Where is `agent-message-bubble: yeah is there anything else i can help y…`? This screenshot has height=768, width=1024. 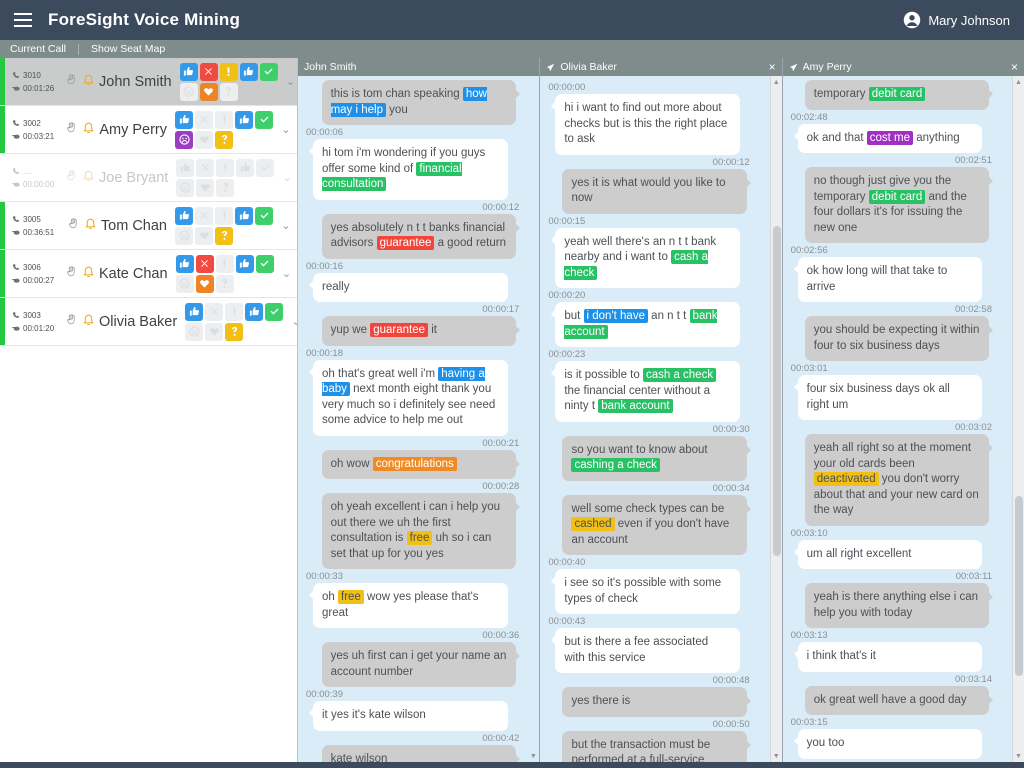 agent-message-bubble: yeah is there anything else i can help y… is located at coordinates (899, 605).